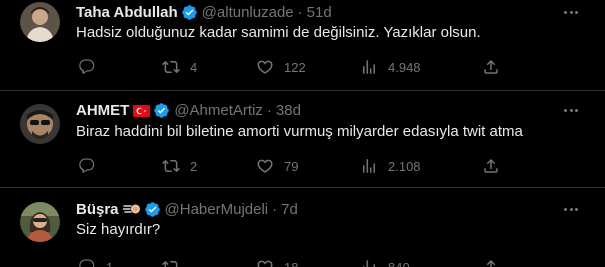  What do you see at coordinates (399, 263) in the screenshot?
I see `views-count: 840` at bounding box center [399, 263].